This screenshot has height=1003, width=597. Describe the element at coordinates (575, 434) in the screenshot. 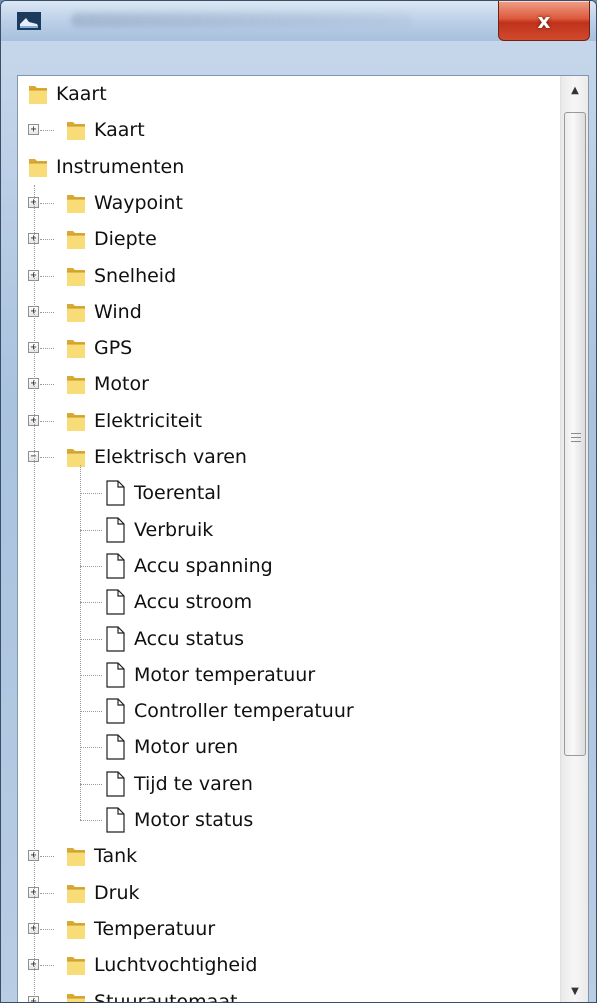

I see `scrollbar-thumb` at that location.